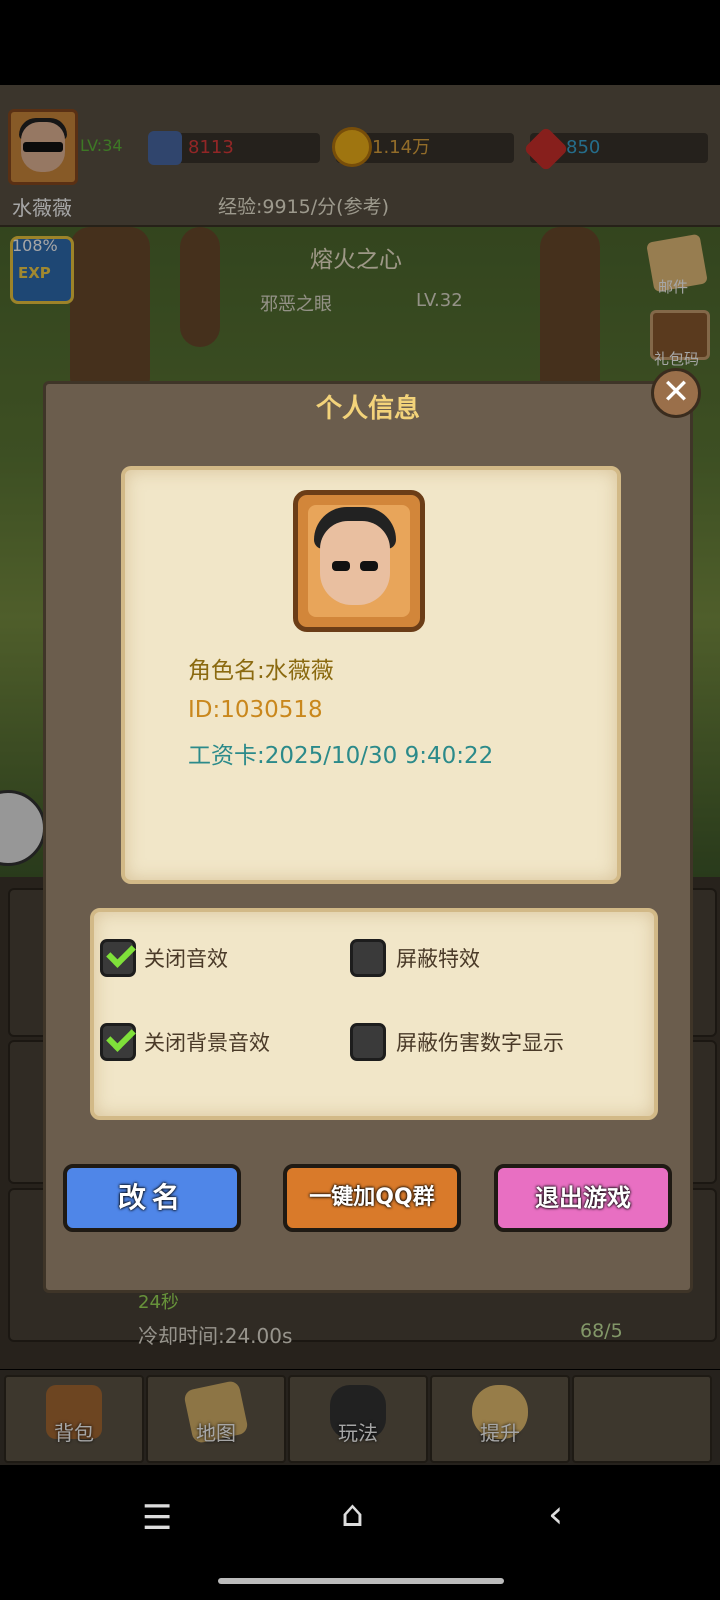  I want to click on mute-bgm-label: 关闭背景音效, so click(207, 1043).